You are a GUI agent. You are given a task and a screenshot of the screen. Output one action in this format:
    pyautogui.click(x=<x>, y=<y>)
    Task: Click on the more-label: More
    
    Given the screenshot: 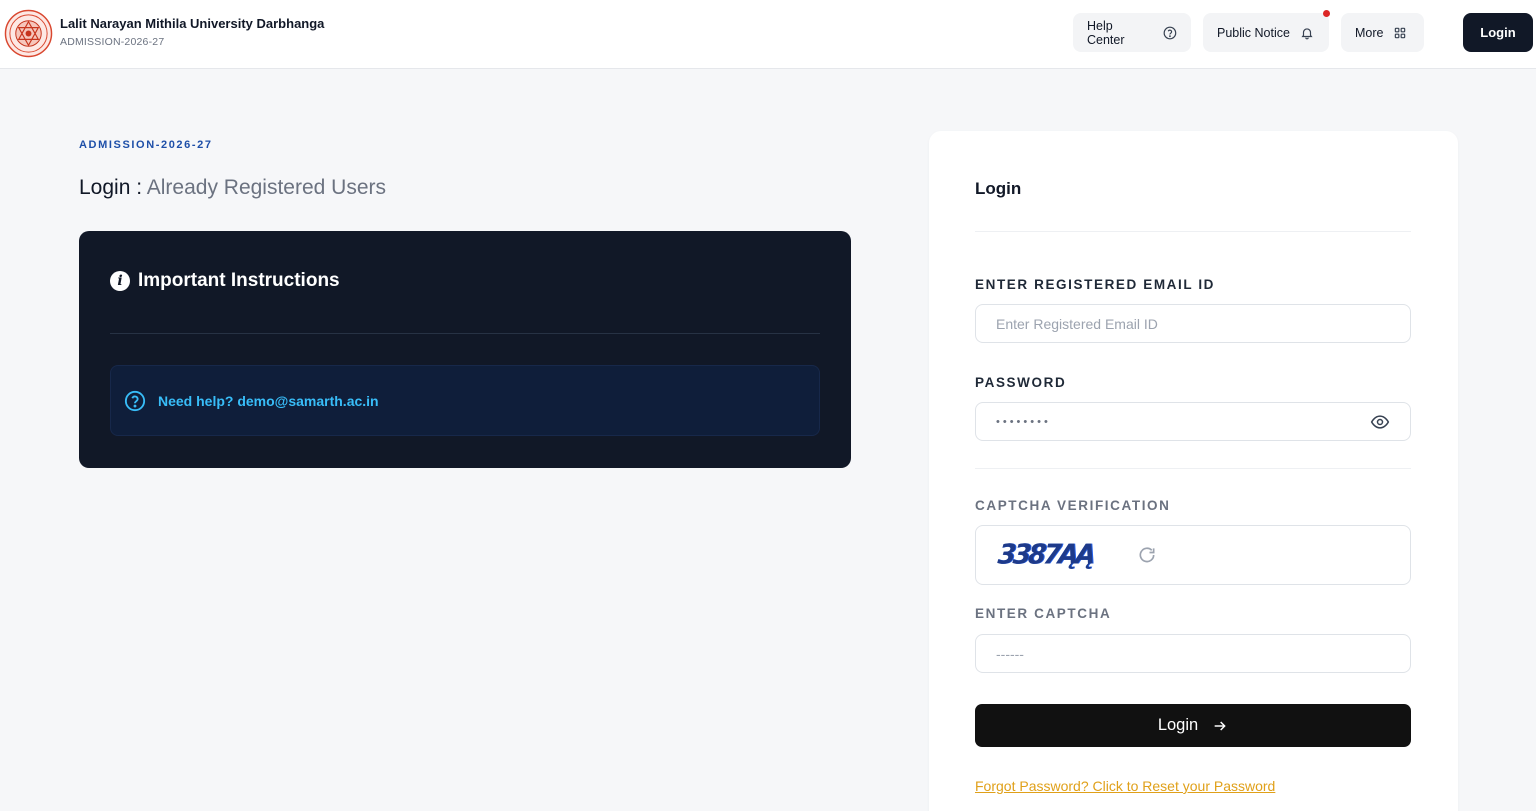 What is the action you would take?
    pyautogui.click(x=1369, y=32)
    